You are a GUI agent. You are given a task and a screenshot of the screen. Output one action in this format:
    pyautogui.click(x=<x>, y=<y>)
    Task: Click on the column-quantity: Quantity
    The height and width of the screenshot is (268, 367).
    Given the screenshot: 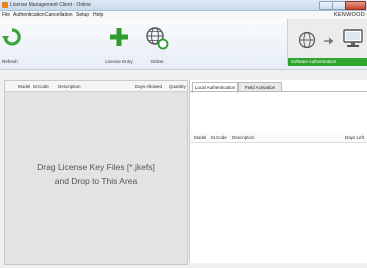 What is the action you would take?
    pyautogui.click(x=177, y=86)
    